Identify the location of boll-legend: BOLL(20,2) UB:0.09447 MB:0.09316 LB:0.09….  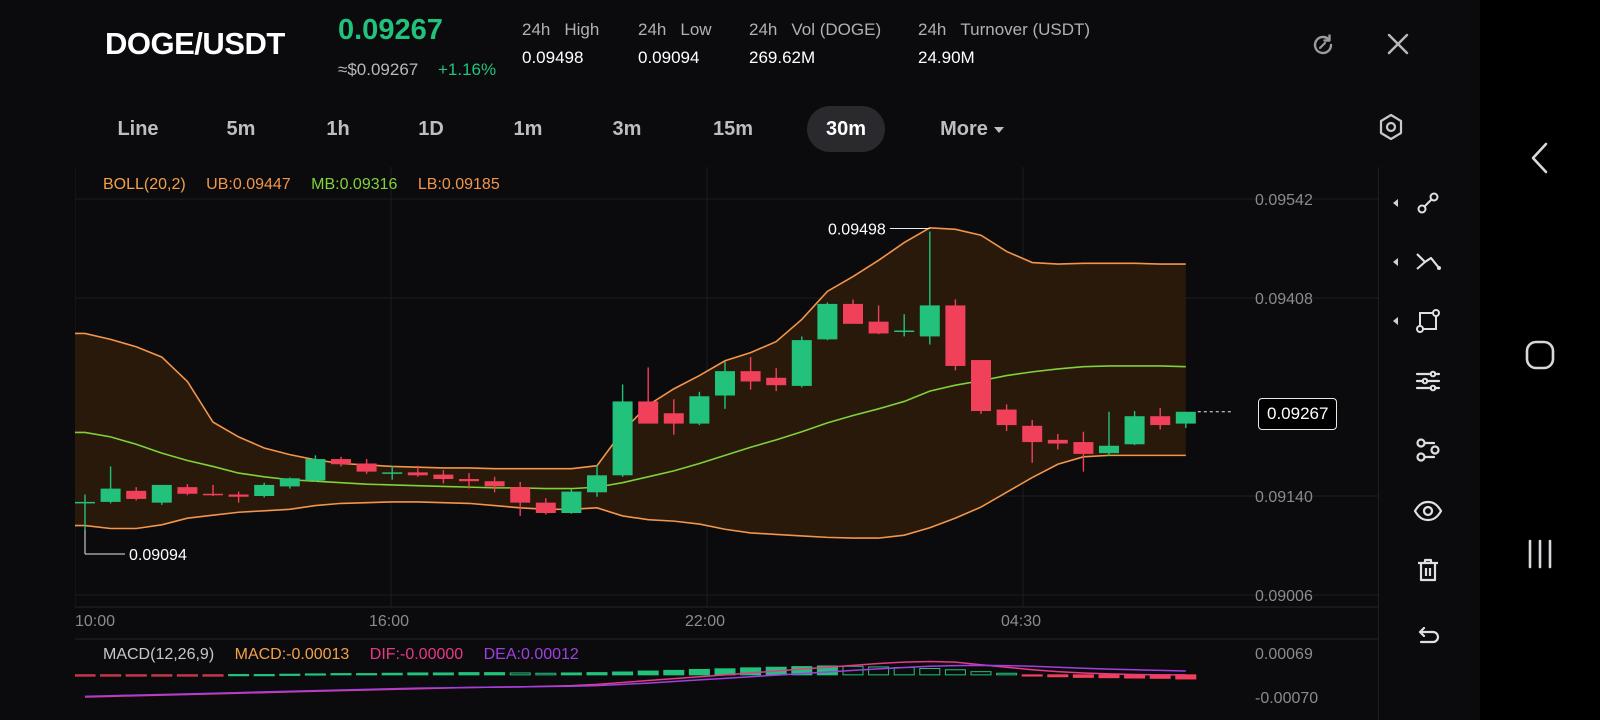
(309, 185).